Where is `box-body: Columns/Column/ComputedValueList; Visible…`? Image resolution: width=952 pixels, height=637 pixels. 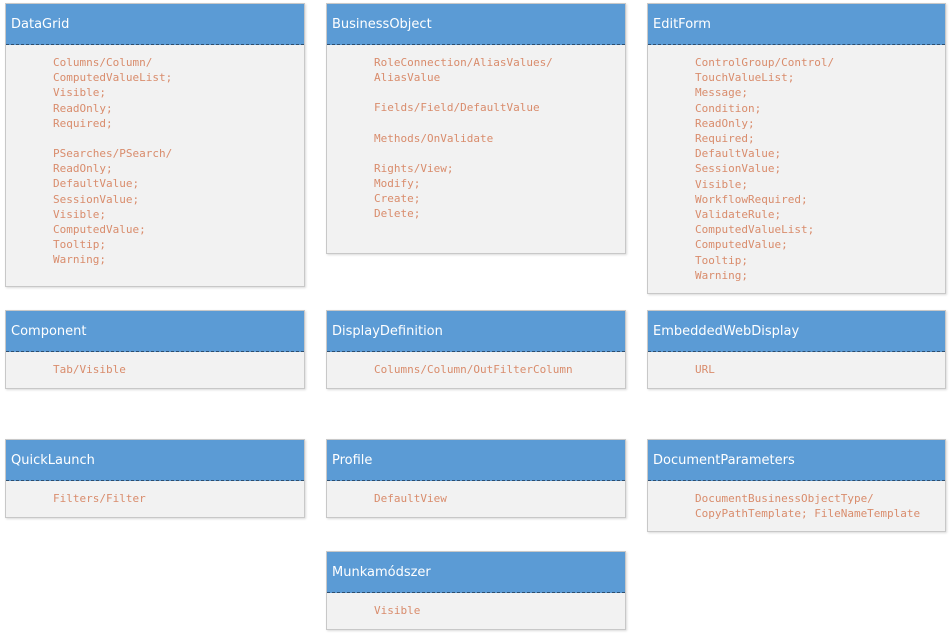
box-body: Columns/Column/ComputedValueList; Visible… is located at coordinates (155, 156).